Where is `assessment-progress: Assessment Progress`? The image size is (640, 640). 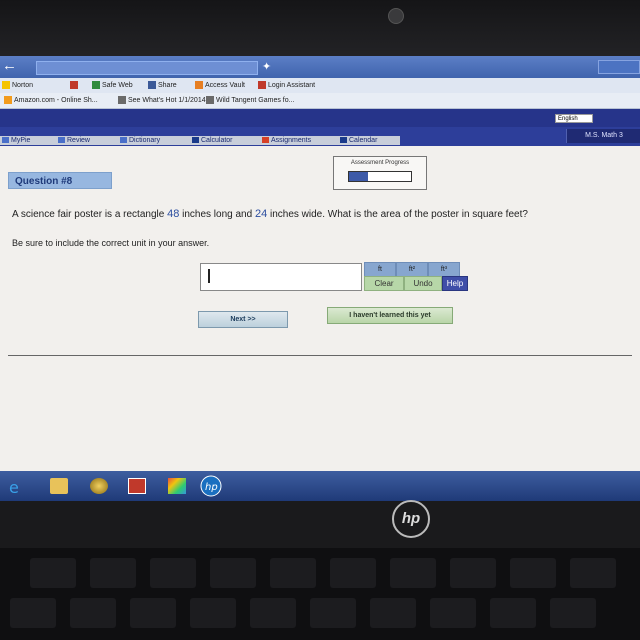
assessment-progress: Assessment Progress is located at coordinates (380, 173).